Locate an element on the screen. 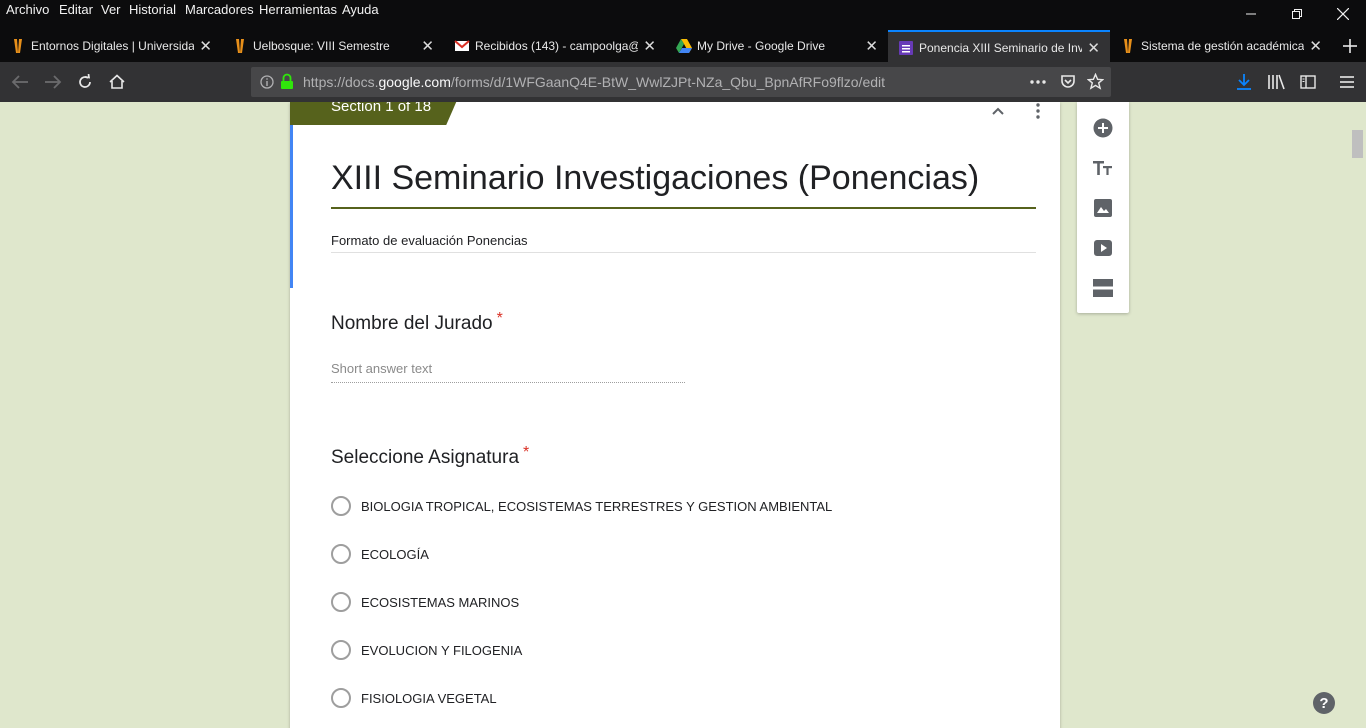 The height and width of the screenshot is (728, 1366). library-button is located at coordinates (1276, 82).